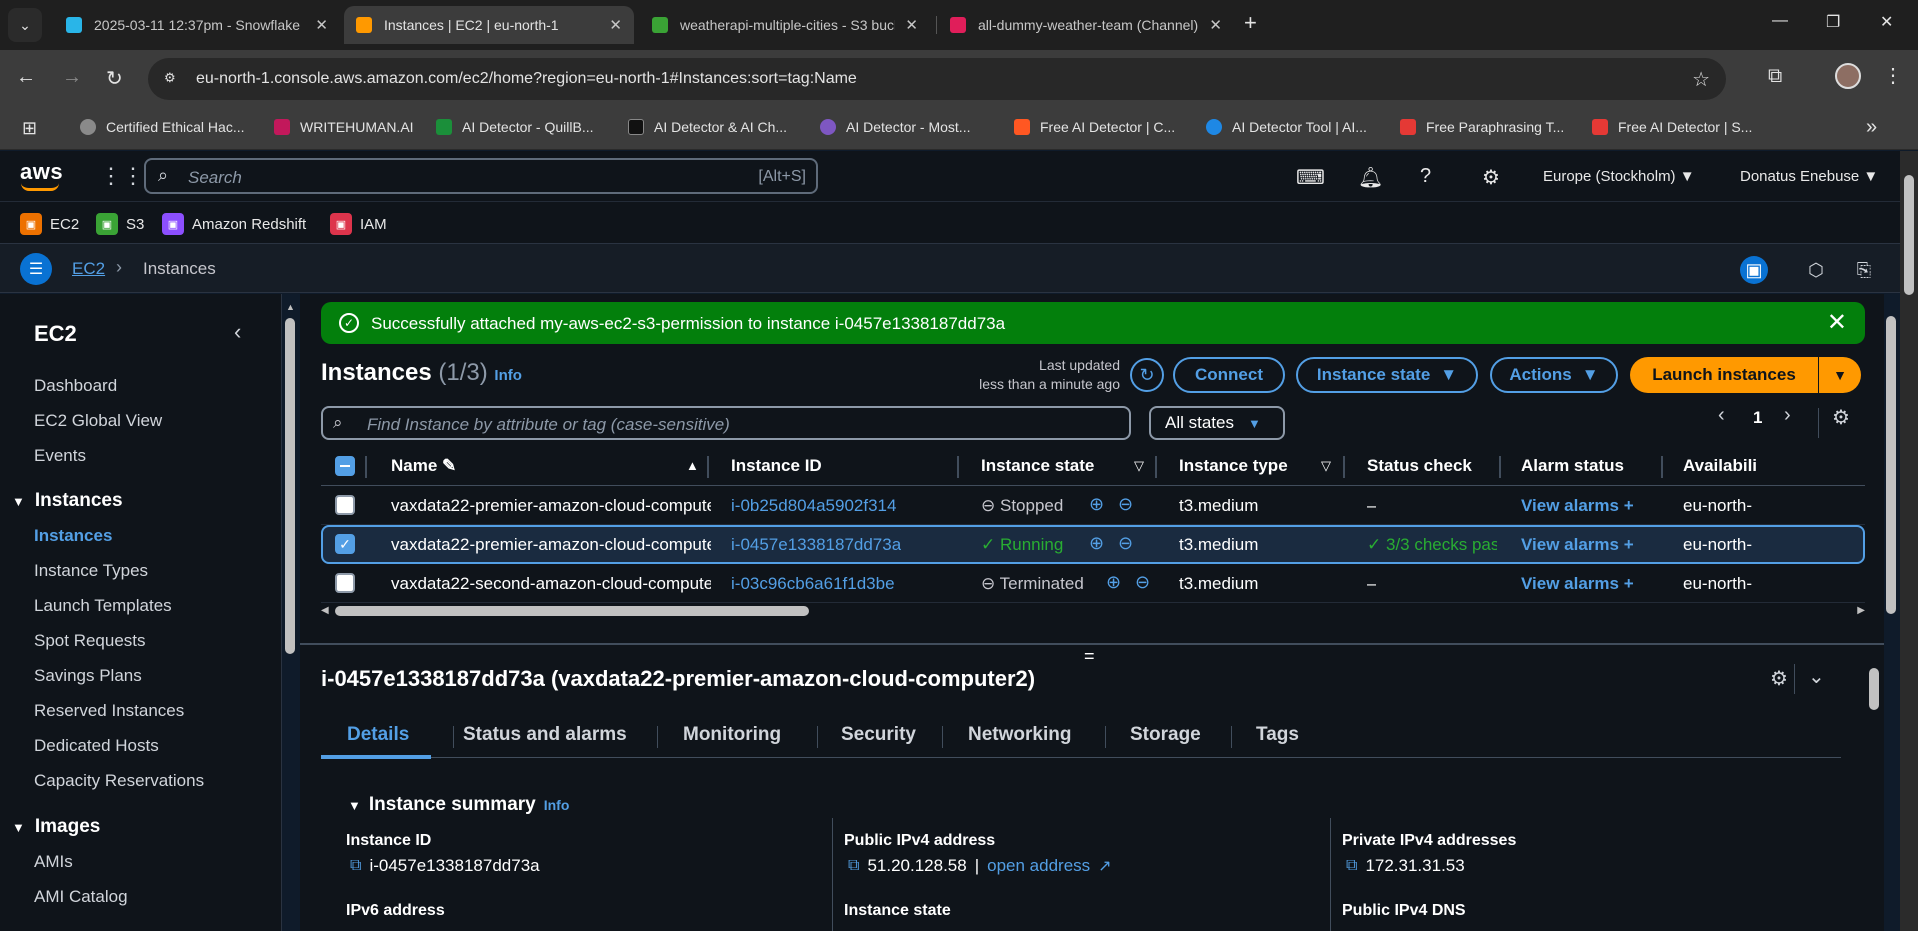 The image size is (1918, 931). What do you see at coordinates (1619, 176) in the screenshot?
I see `region-selector: Europe (Stockholm) ▼` at bounding box center [1619, 176].